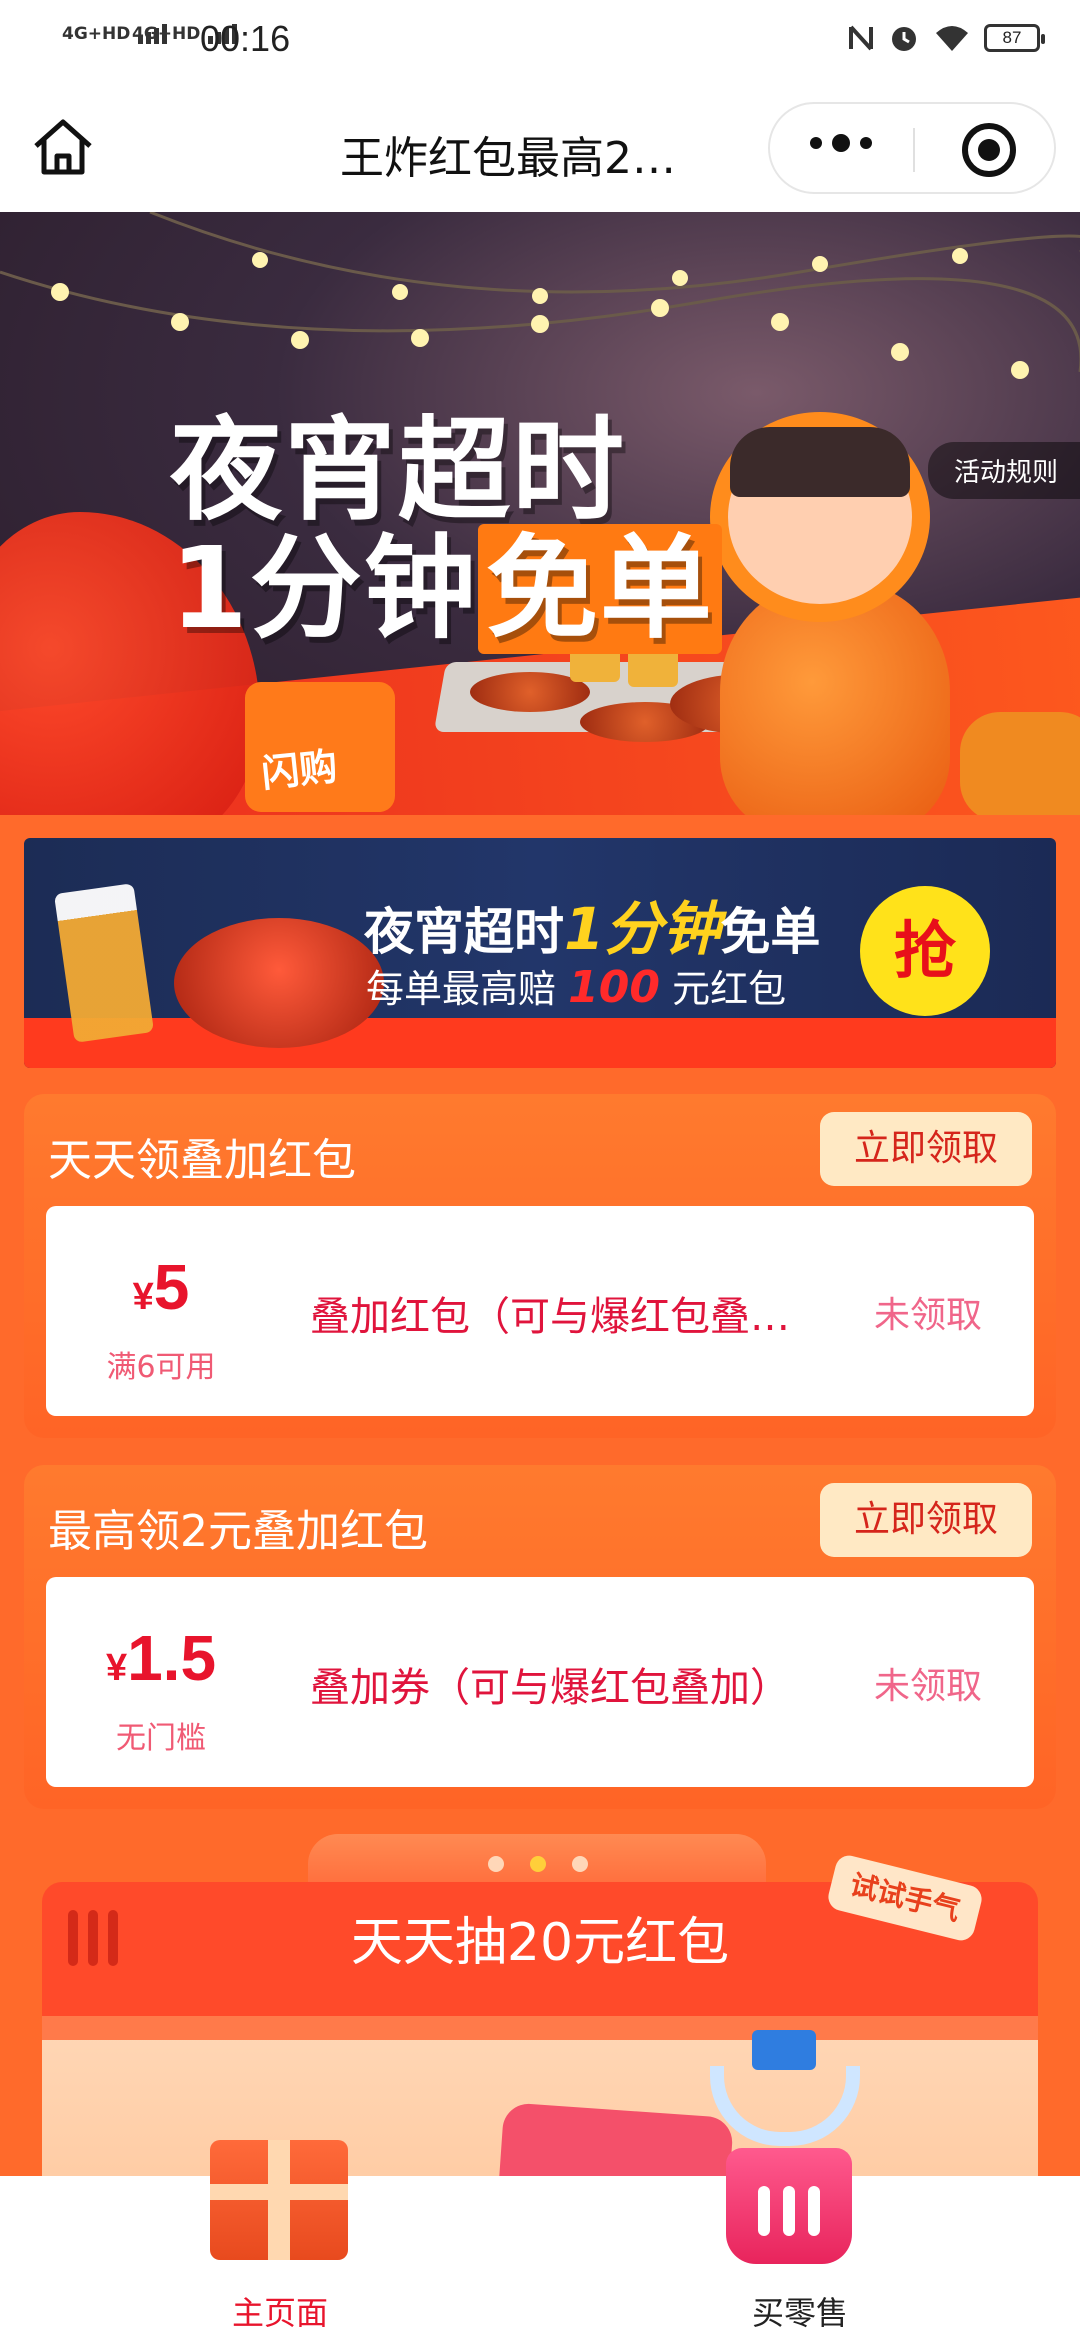 The image size is (1080, 2336). I want to click on capsule-divider, so click(914, 150).